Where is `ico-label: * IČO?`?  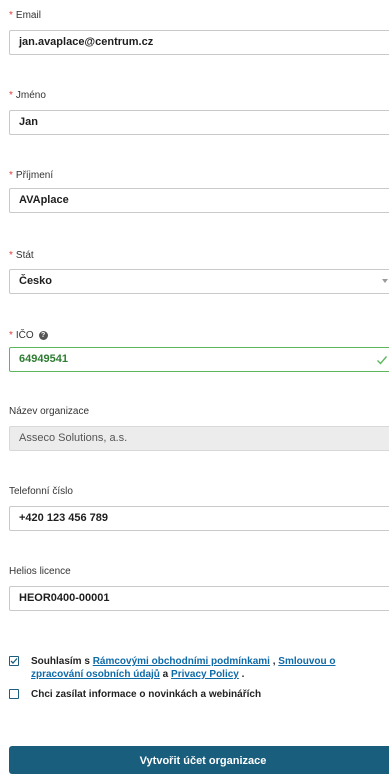 ico-label: * IČO? is located at coordinates (28, 335).